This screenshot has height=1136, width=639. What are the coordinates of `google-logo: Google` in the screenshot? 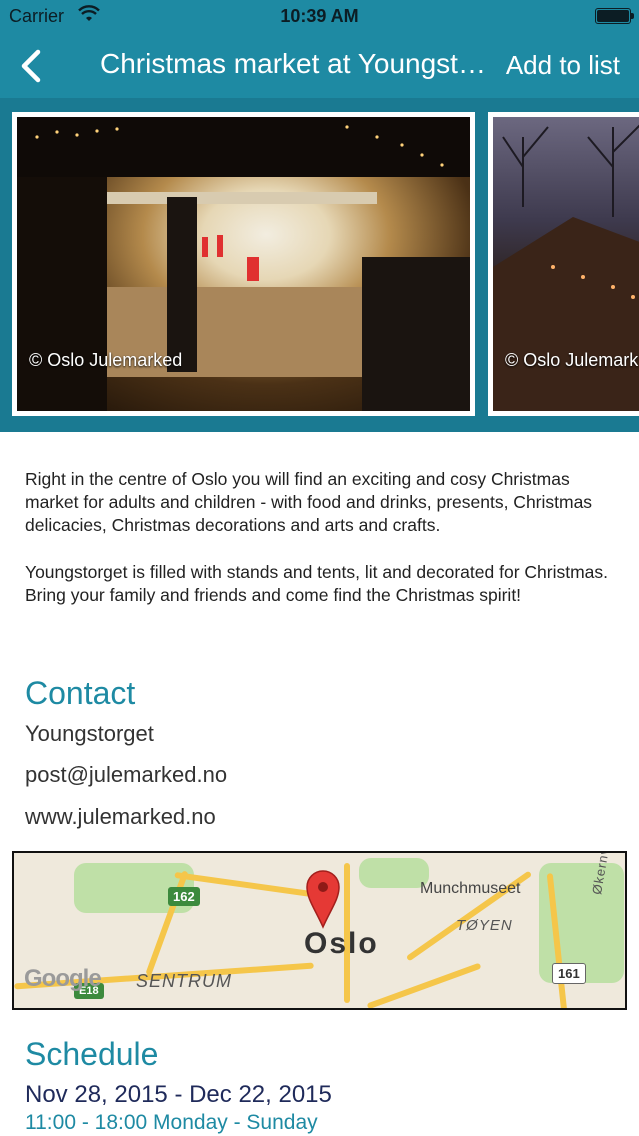 It's located at (63, 978).